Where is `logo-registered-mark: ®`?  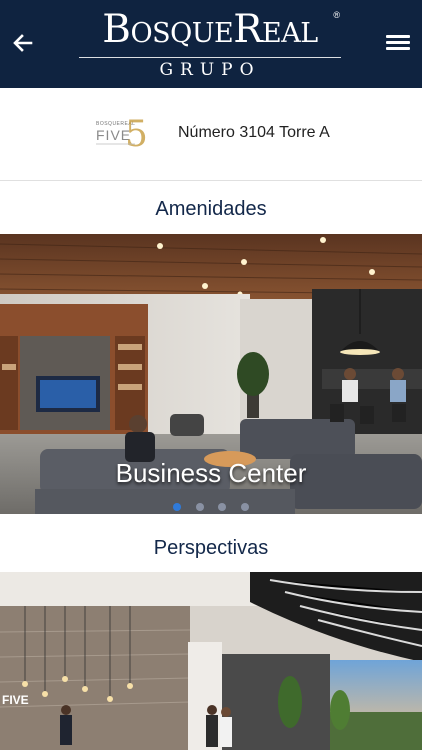 logo-registered-mark: ® is located at coordinates (336, 15).